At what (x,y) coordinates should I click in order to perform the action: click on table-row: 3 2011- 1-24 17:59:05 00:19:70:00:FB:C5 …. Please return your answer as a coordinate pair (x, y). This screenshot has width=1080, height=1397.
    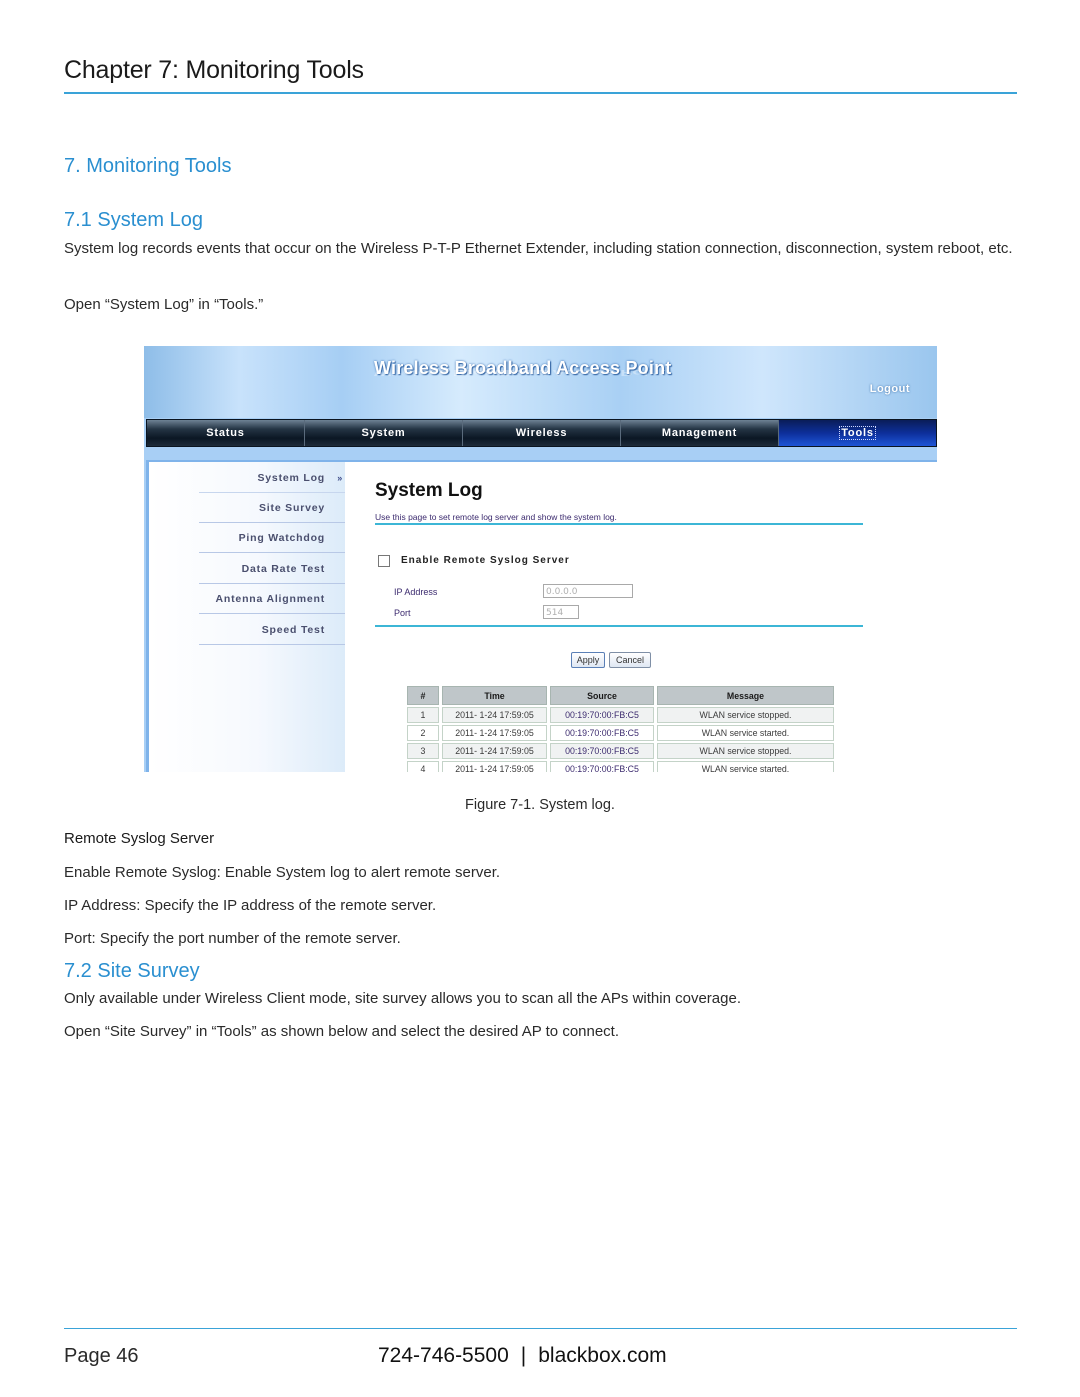
    Looking at the image, I should click on (620, 751).